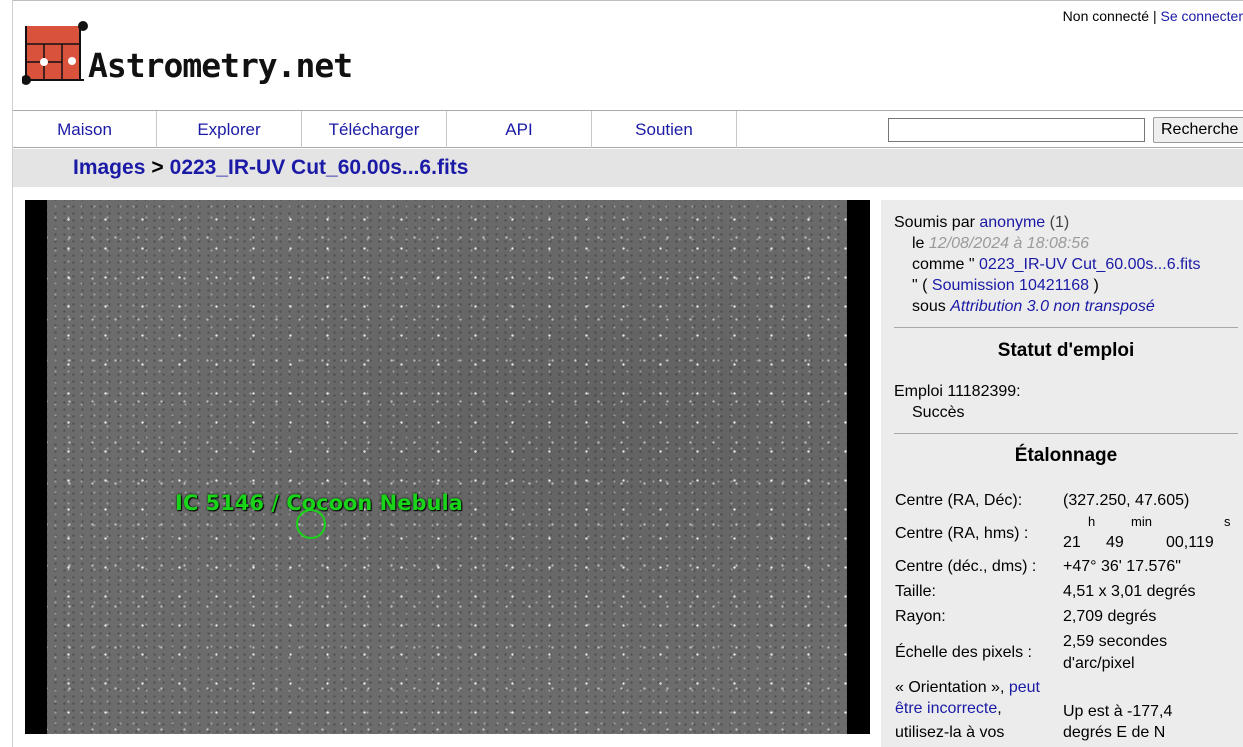 This screenshot has width=1243, height=747. I want to click on breadcrumb: Images >0223_IR-UV Cut_60.00s...6.fits, so click(270, 168).